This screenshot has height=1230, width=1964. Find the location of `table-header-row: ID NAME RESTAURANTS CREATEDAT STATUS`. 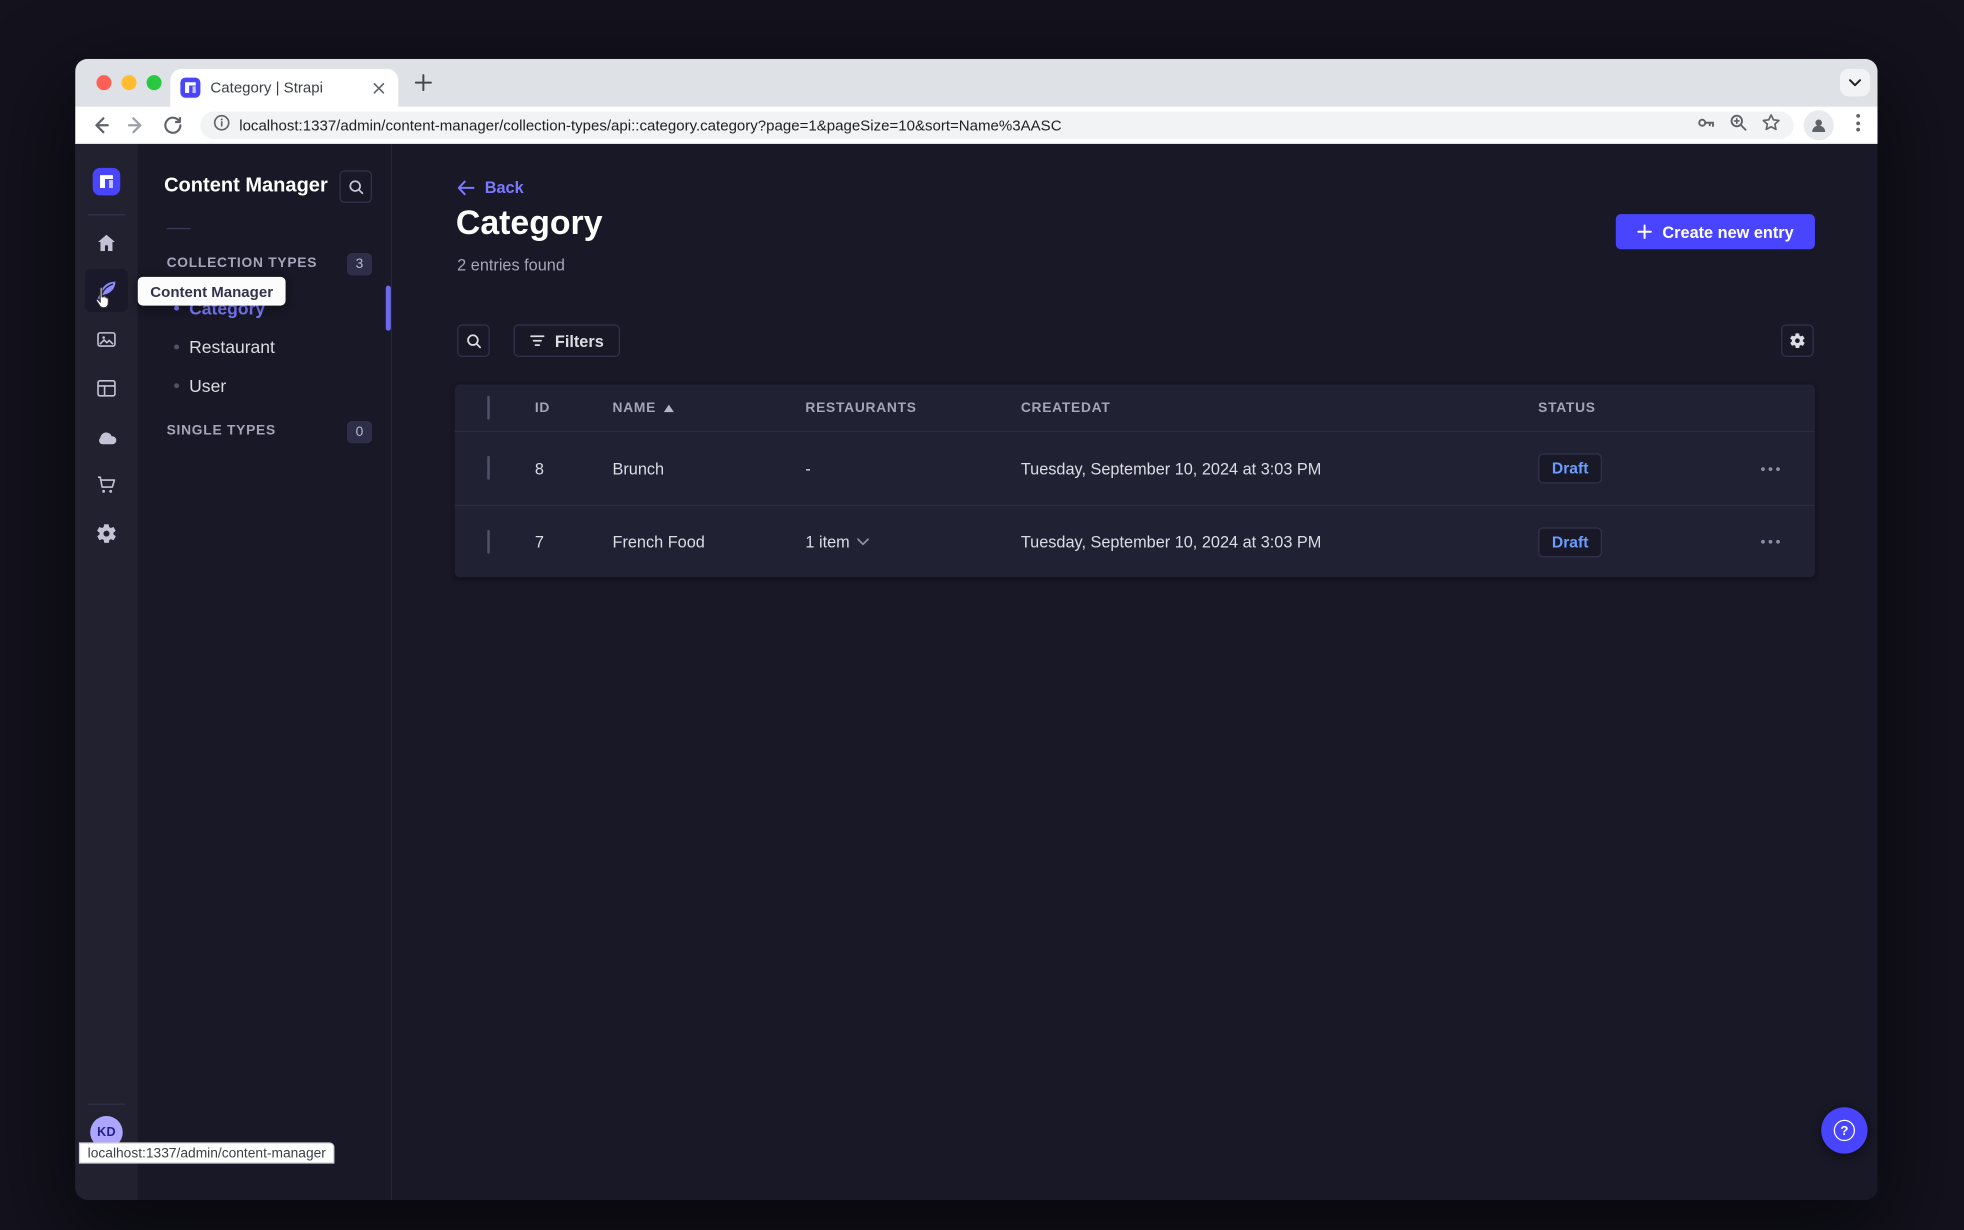

table-header-row: ID NAME RESTAURANTS CREATEDAT STATUS is located at coordinates (1134, 409).